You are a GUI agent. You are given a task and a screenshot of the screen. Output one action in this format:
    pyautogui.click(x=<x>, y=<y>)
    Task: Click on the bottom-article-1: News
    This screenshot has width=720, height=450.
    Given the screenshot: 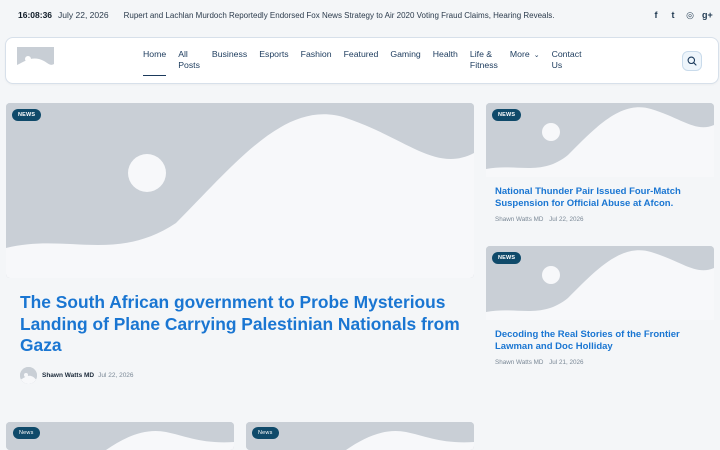 What is the action you would take?
    pyautogui.click(x=120, y=436)
    